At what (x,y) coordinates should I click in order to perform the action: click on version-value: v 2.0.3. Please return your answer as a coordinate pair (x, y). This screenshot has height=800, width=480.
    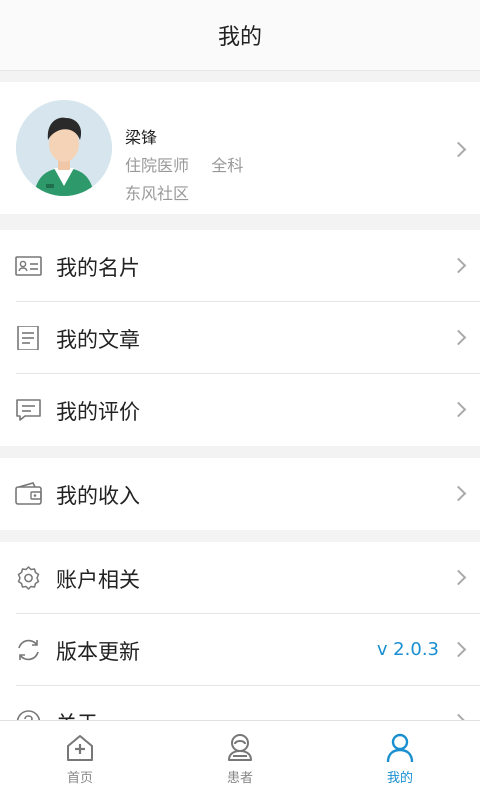
    Looking at the image, I should click on (407, 649).